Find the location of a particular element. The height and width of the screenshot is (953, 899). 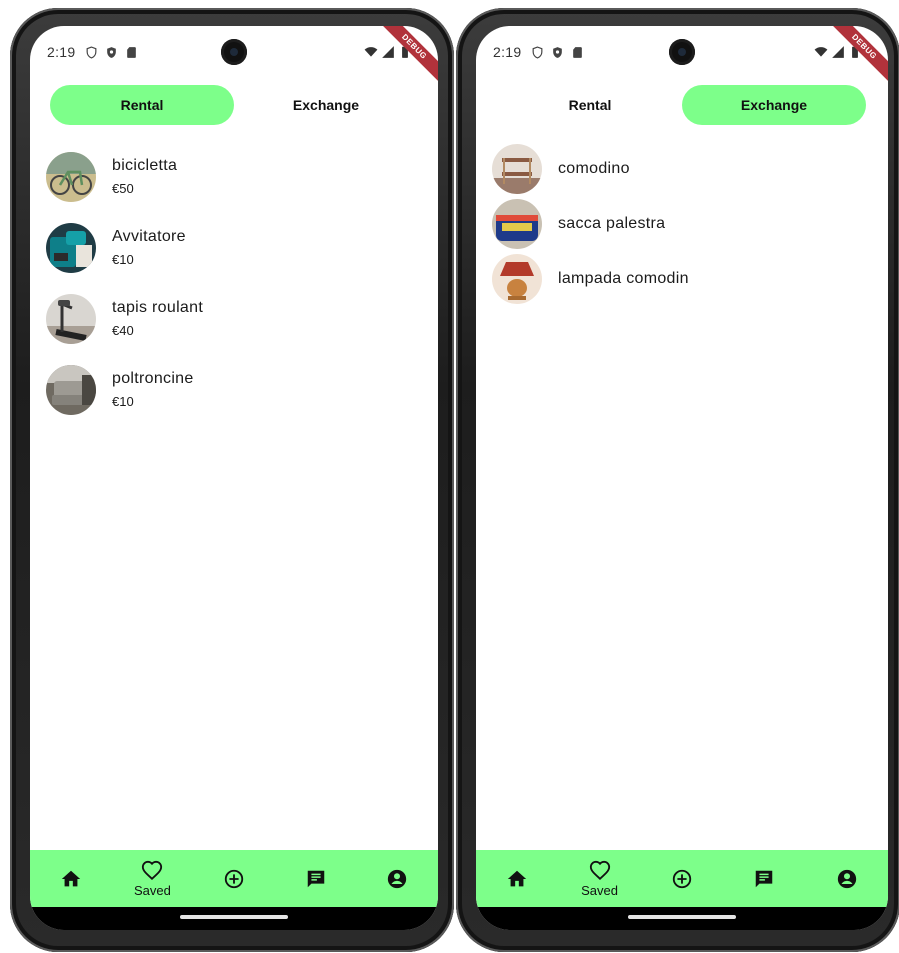

list-item: Avvitatore €10 is located at coordinates (236, 247).